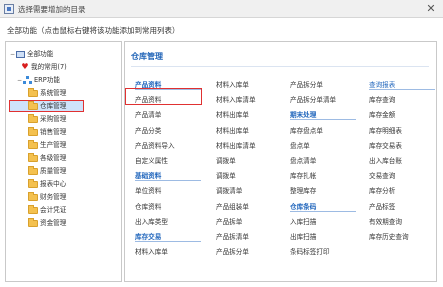 The height and width of the screenshot is (287, 443). Describe the element at coordinates (313, 99) in the screenshot. I see `function-link: 产品拆分单清单` at that location.